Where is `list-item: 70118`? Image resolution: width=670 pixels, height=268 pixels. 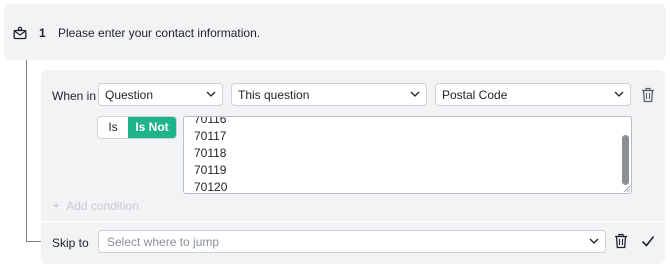
list-item: 70118 is located at coordinates (210, 153).